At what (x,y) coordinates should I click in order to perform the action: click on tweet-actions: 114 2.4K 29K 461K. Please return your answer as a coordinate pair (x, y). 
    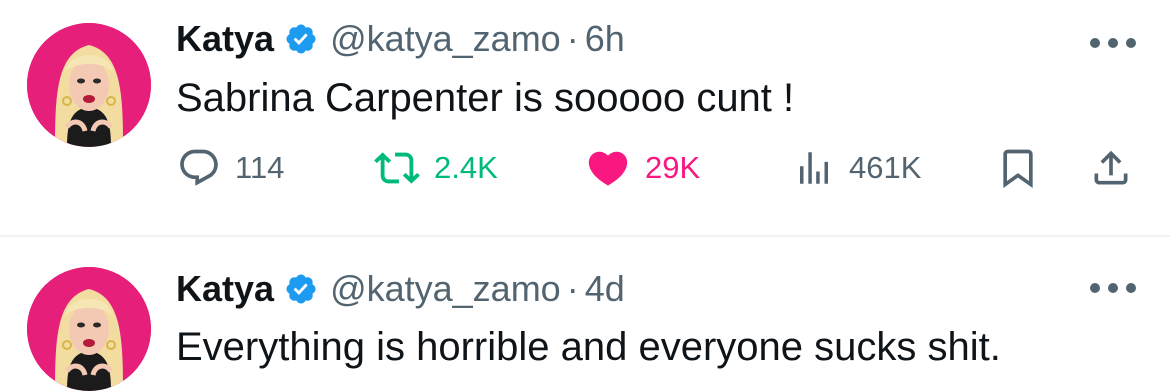
    Looking at the image, I should click on (585, 168).